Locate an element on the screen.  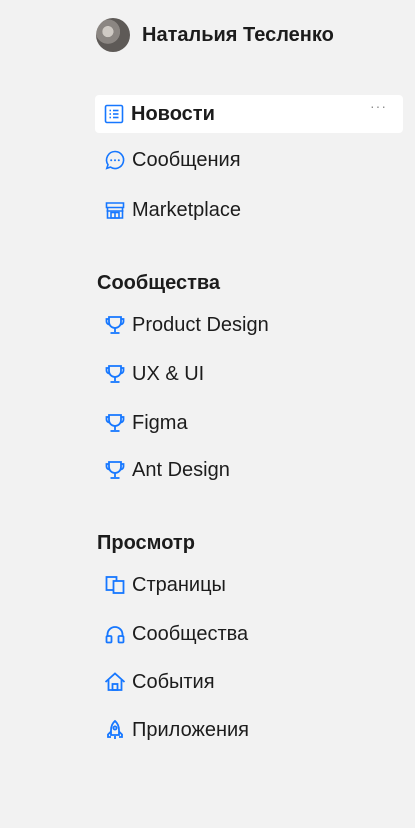
profile-link: Натальия Тесленко is located at coordinates (215, 35).